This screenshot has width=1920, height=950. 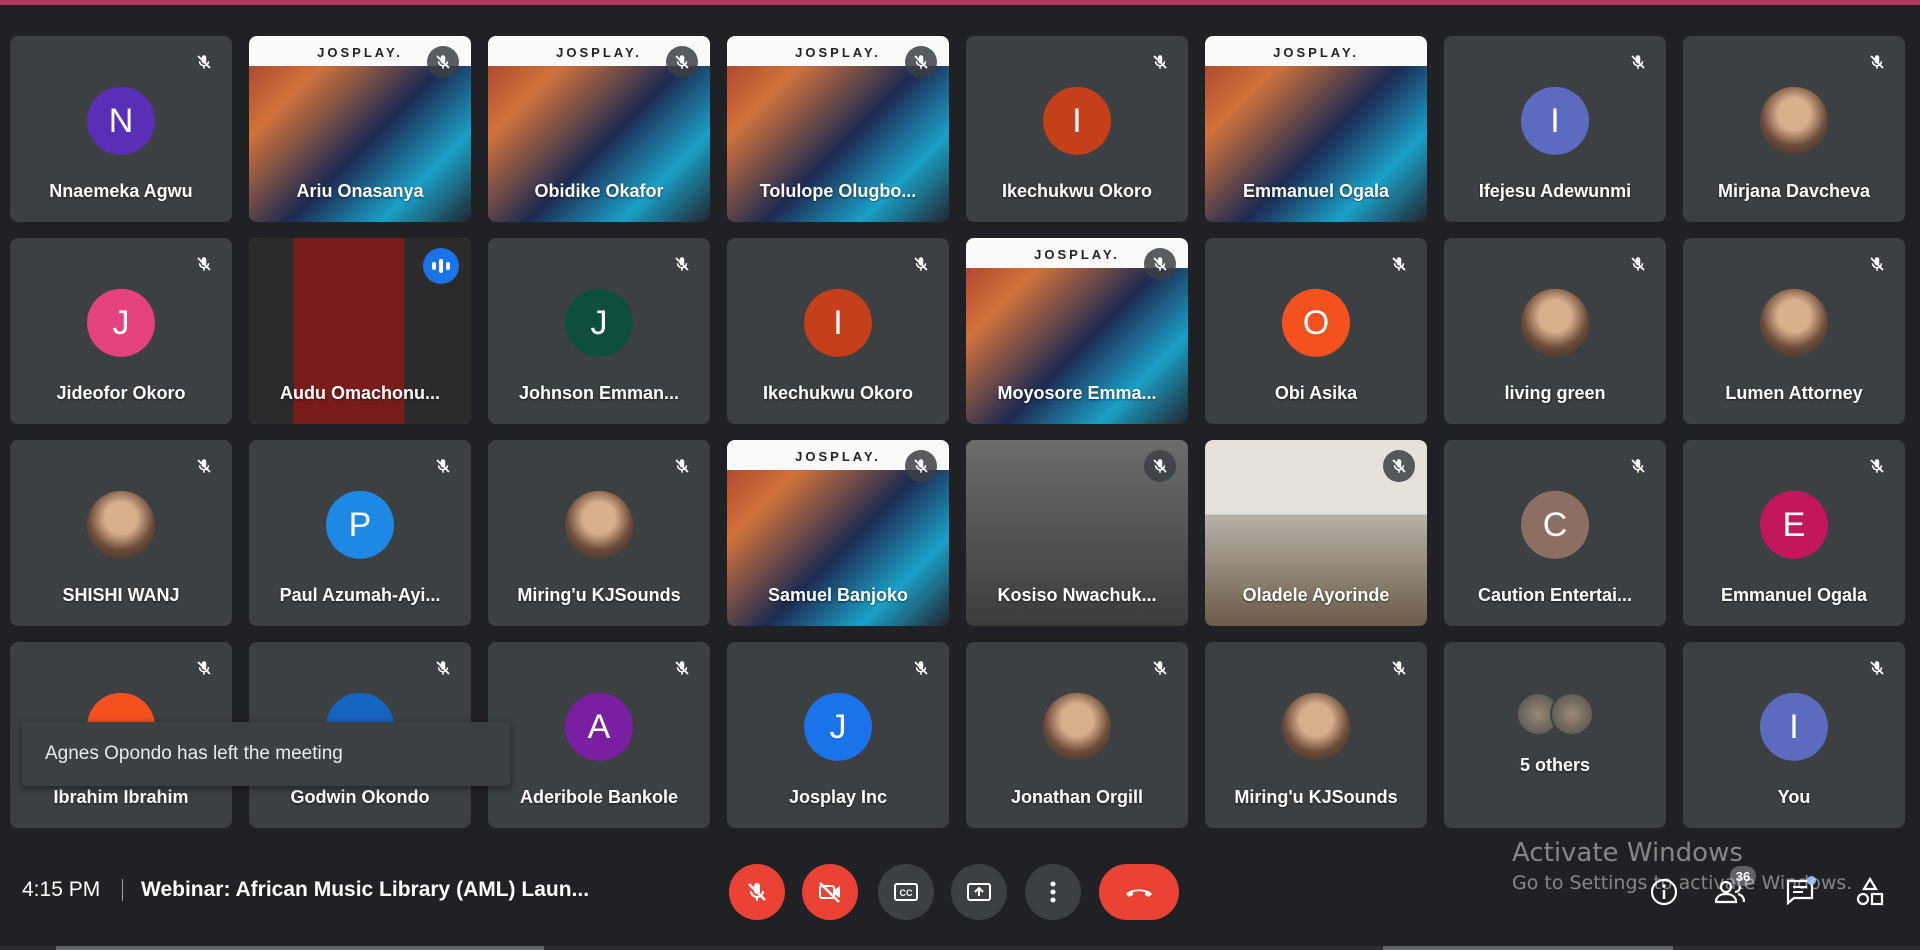 I want to click on participant-tile: O Obi Asika, so click(x=1316, y=331).